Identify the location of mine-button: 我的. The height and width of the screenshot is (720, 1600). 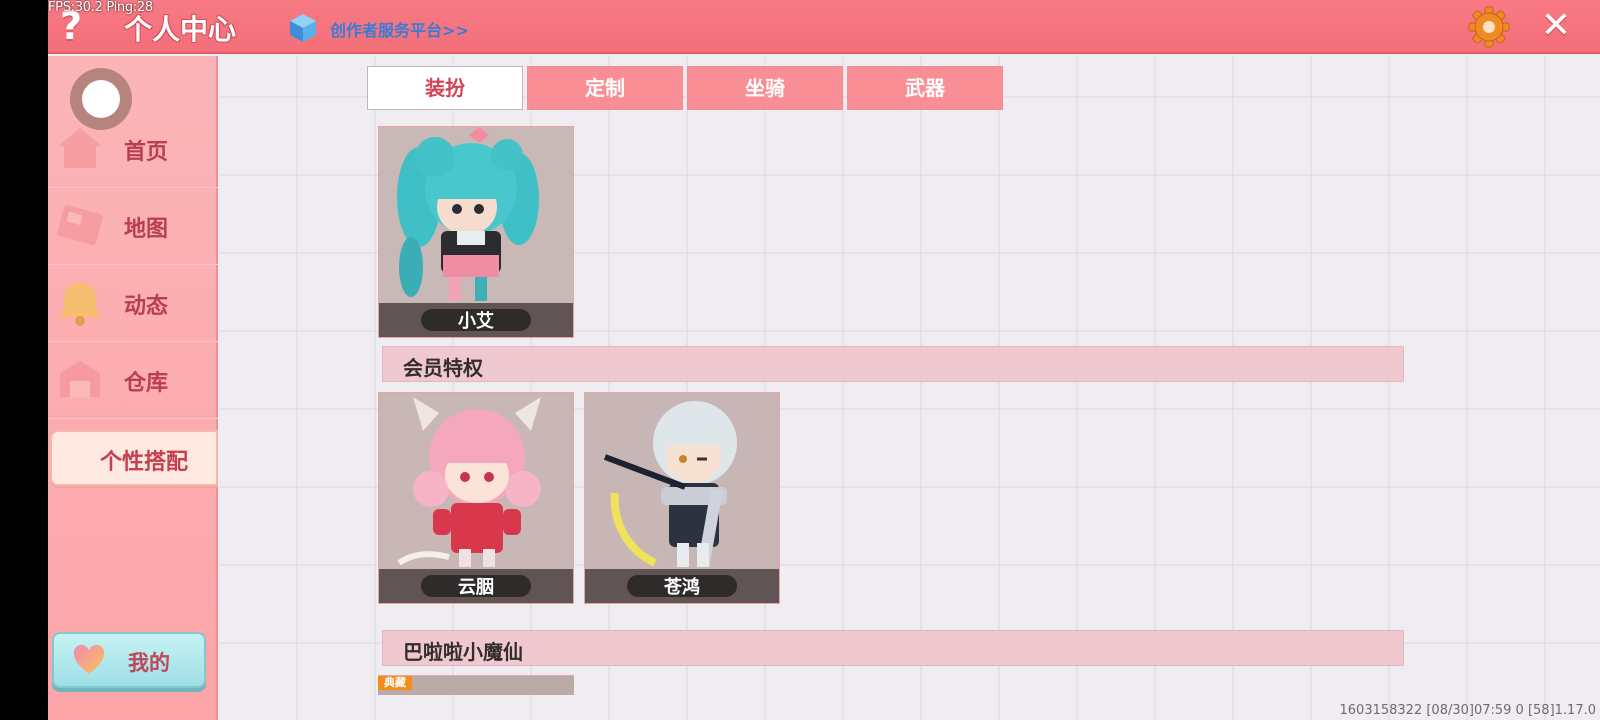
(129, 660).